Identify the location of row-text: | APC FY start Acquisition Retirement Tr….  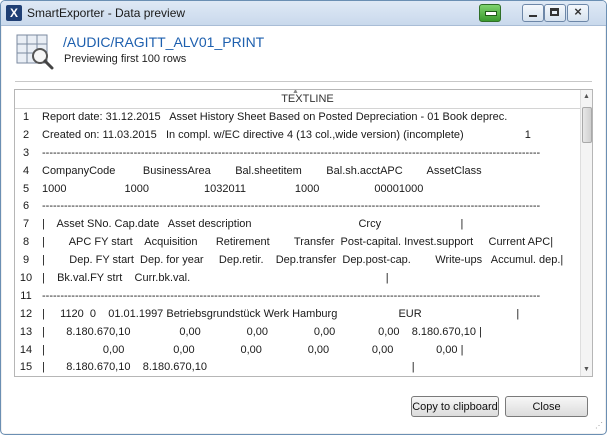
(298, 242).